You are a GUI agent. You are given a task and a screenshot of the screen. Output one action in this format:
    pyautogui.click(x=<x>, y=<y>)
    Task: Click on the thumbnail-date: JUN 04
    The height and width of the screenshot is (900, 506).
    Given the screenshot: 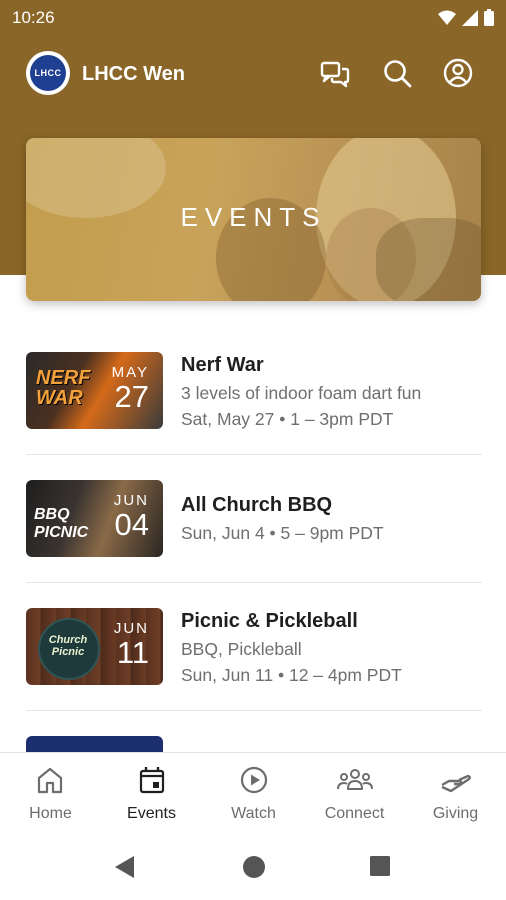 What is the action you would take?
    pyautogui.click(x=131, y=516)
    